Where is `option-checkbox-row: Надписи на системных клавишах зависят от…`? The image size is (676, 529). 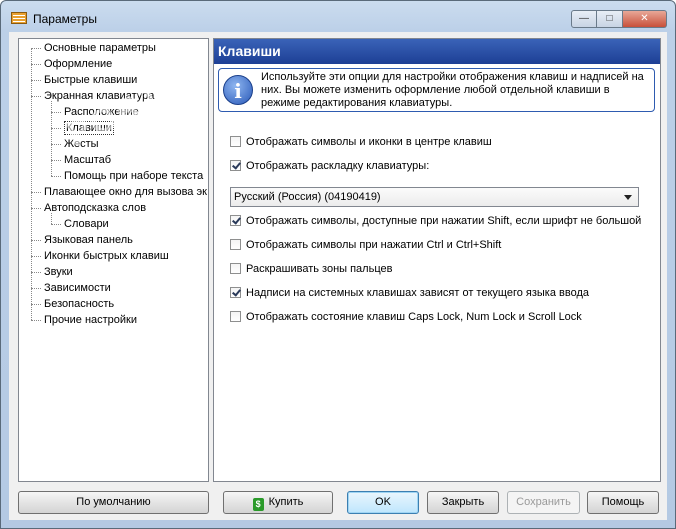 option-checkbox-row: Надписи на системных клавишах зависят от… is located at coordinates (409, 293).